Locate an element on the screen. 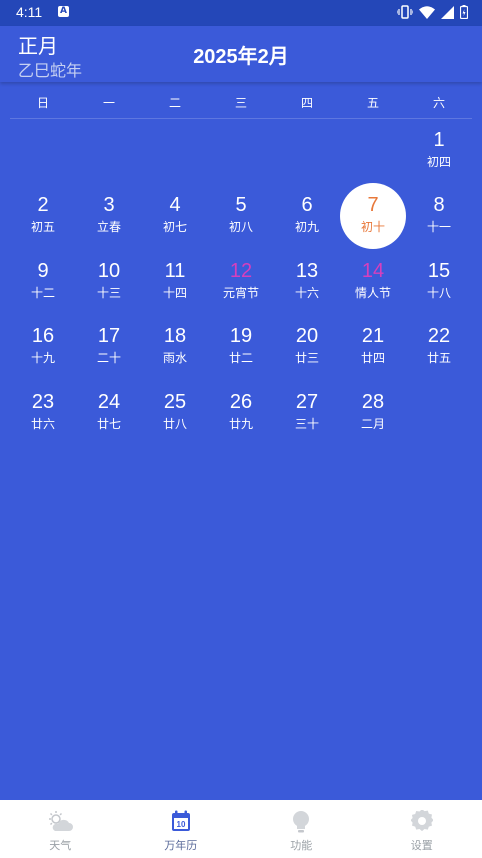 The width and height of the screenshot is (482, 858). calendar-icon: 10 is located at coordinates (181, 823).